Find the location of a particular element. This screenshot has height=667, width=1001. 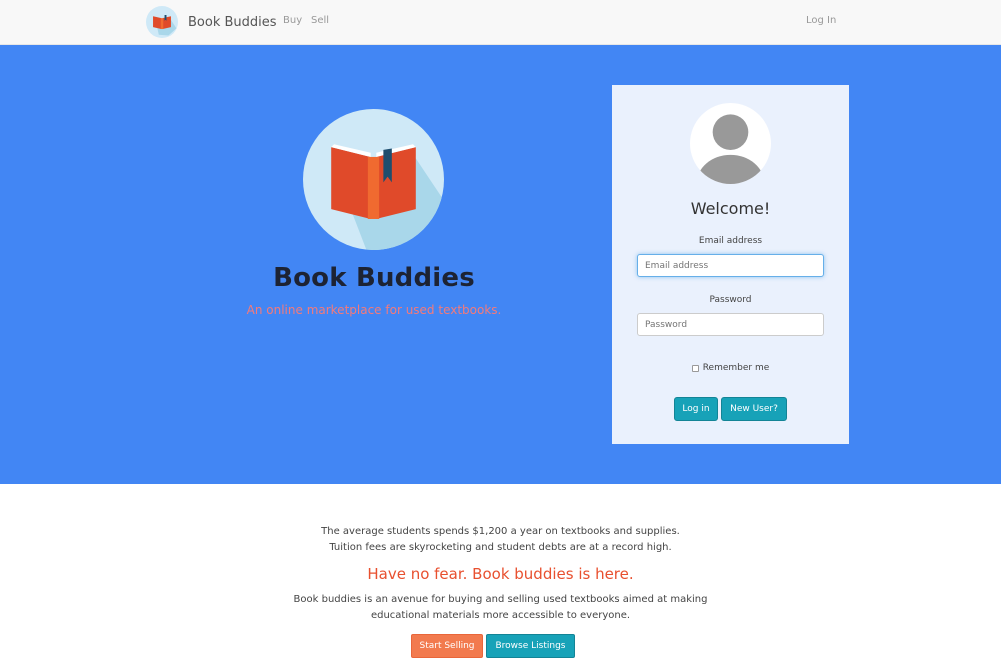

email-label: Email address is located at coordinates (730, 241).